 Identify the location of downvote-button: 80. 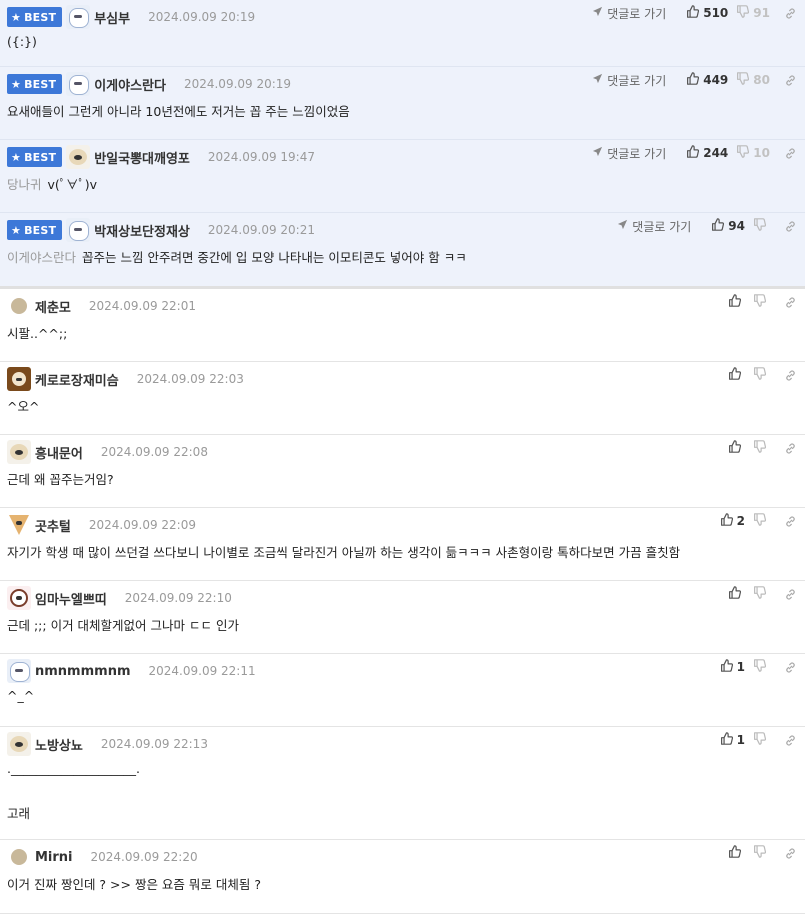
(753, 80).